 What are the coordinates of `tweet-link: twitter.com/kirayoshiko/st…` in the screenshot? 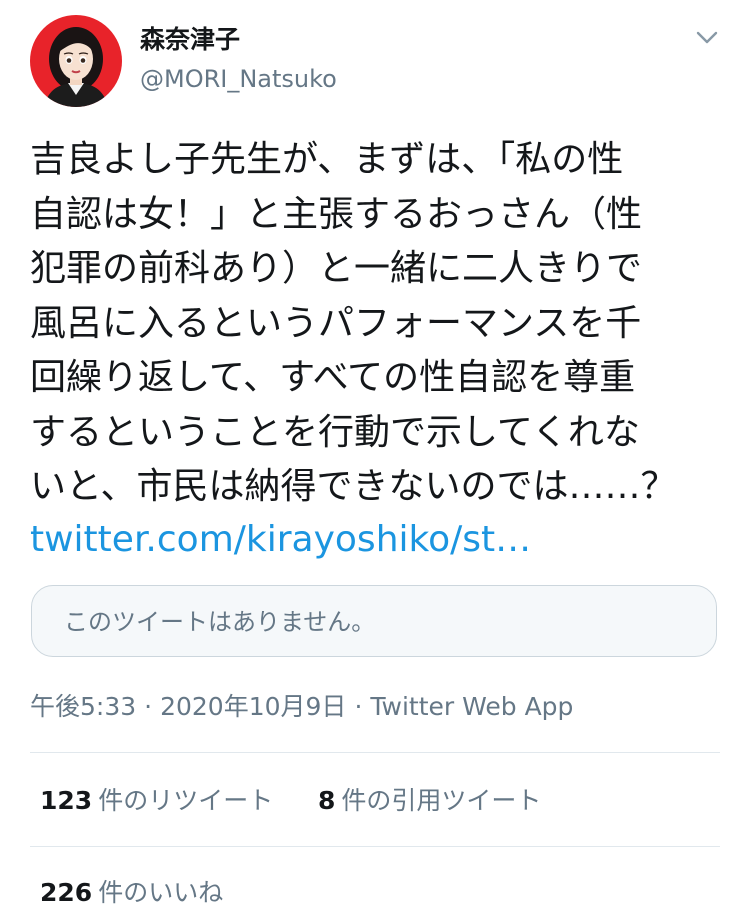 It's located at (280, 540).